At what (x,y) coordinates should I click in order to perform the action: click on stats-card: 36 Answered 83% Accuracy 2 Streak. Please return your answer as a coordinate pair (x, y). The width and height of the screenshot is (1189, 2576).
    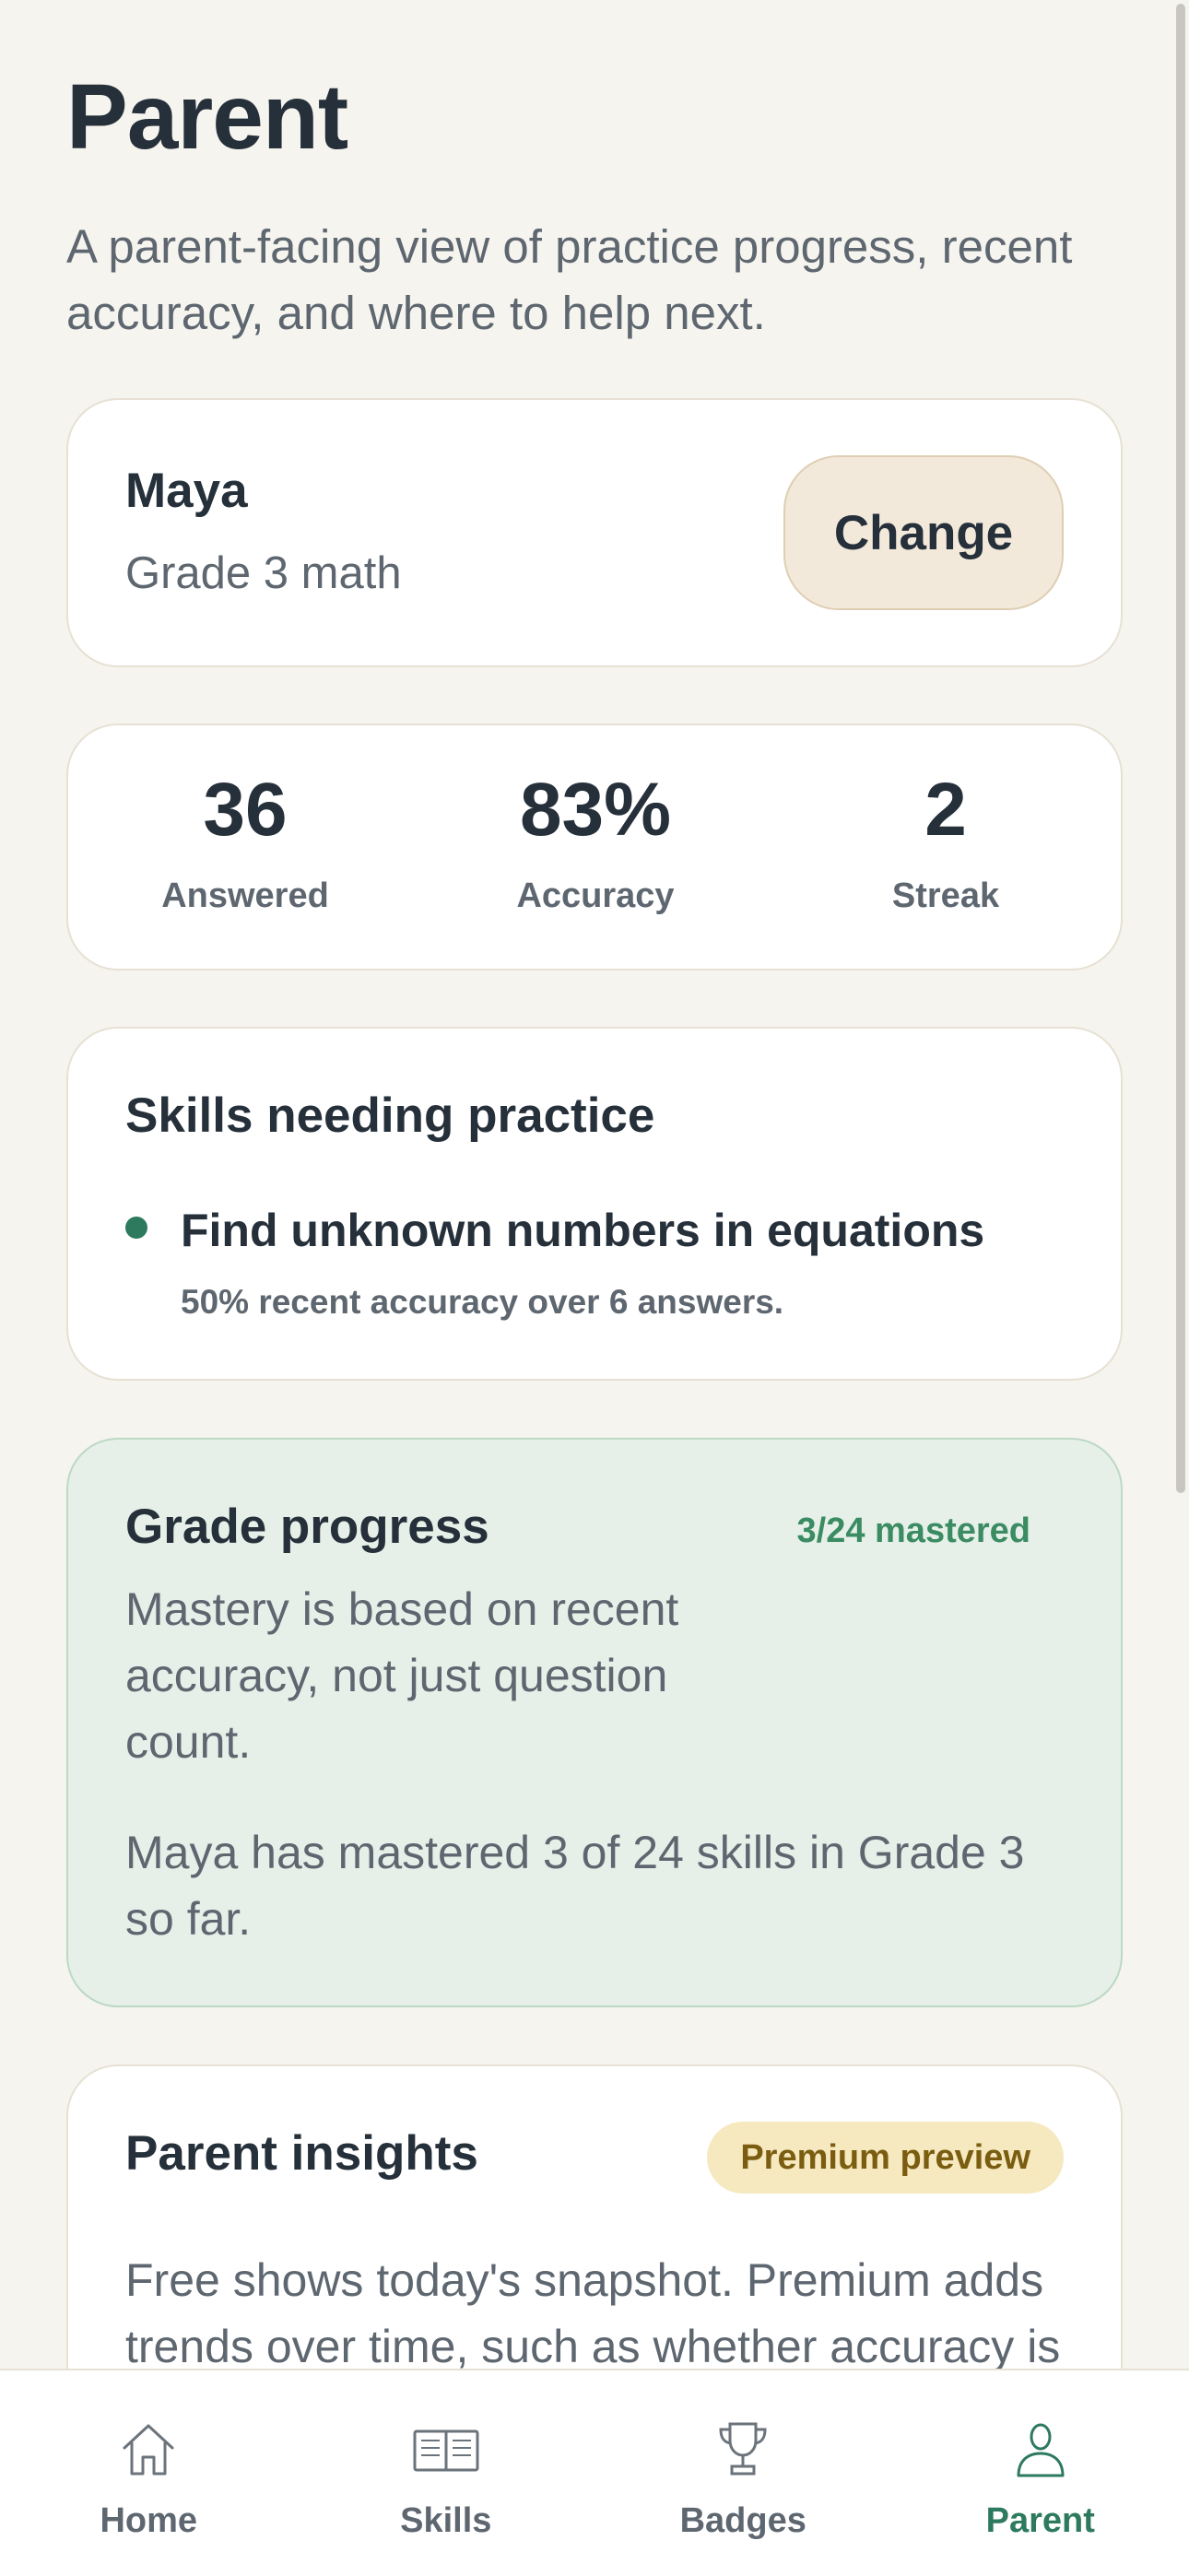
    Looking at the image, I should click on (594, 846).